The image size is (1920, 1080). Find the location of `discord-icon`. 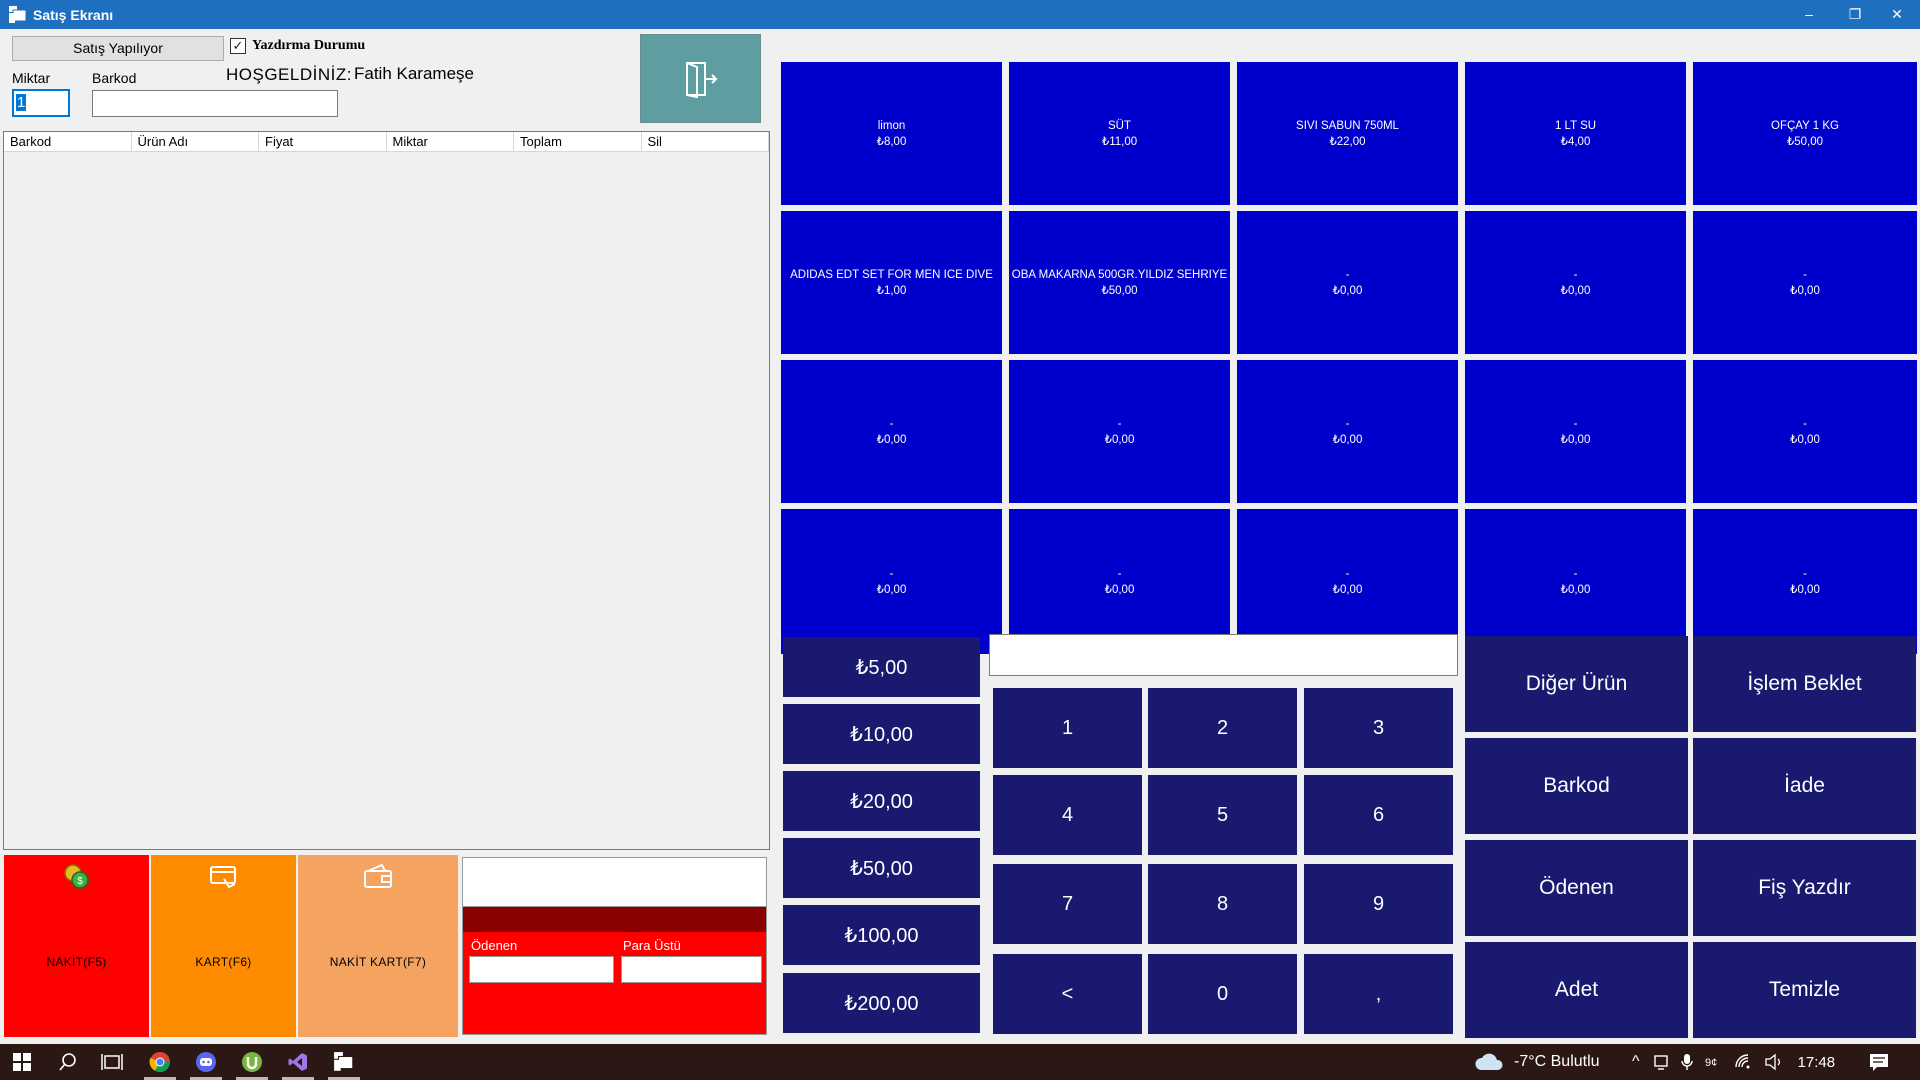

discord-icon is located at coordinates (206, 1062).